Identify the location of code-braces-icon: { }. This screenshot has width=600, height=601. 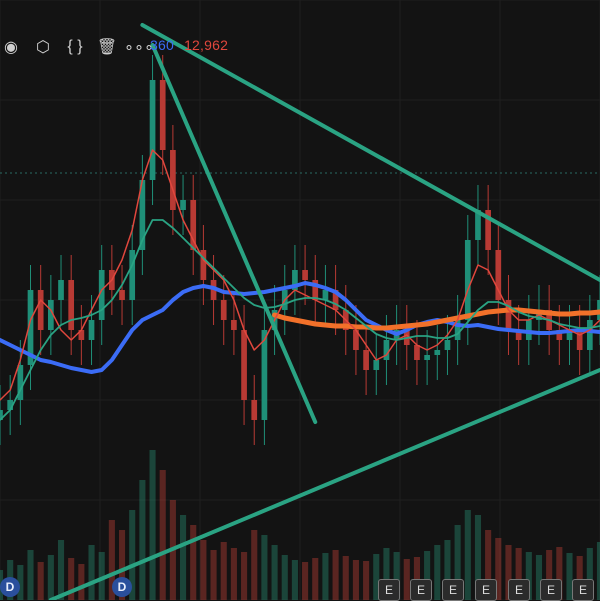
(75, 47).